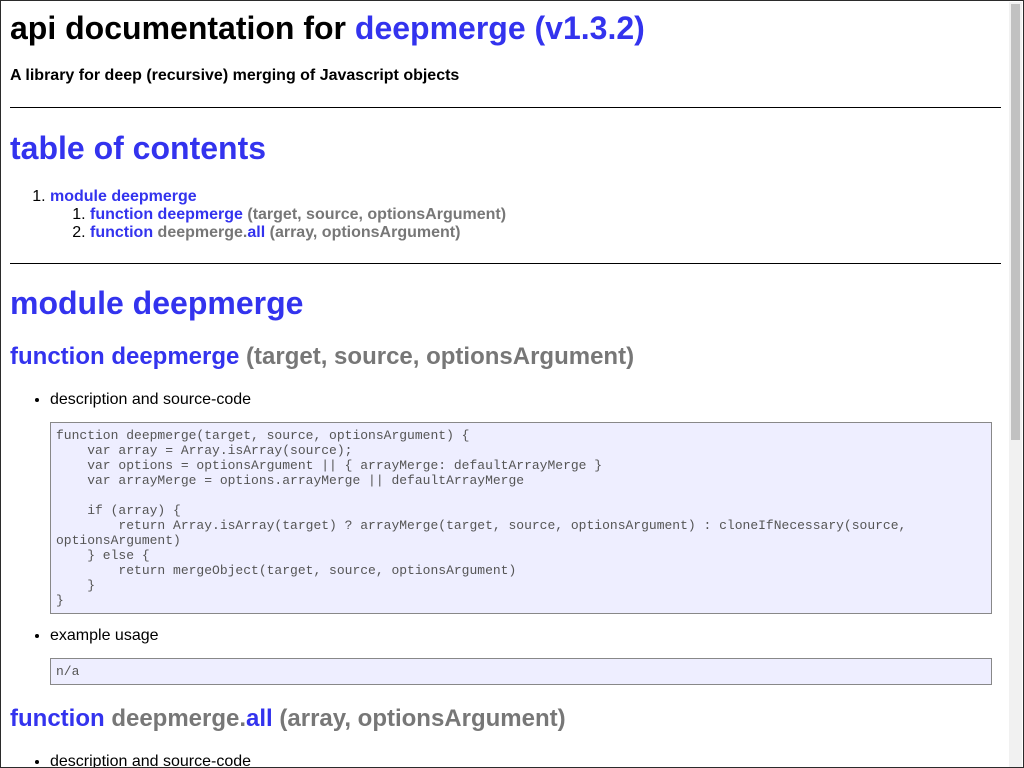 Image resolution: width=1024 pixels, height=768 pixels. What do you see at coordinates (256, 232) in the screenshot?
I see `toc-function-name: all` at bounding box center [256, 232].